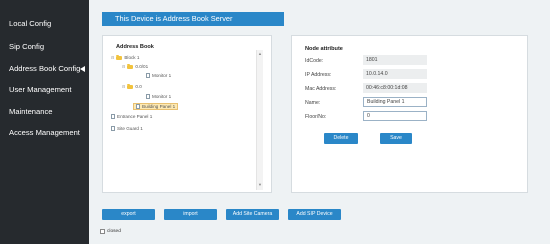 Image resolution: width=550 pixels, height=244 pixels. I want to click on ip-address-field: 10.0.14.0, so click(395, 74).